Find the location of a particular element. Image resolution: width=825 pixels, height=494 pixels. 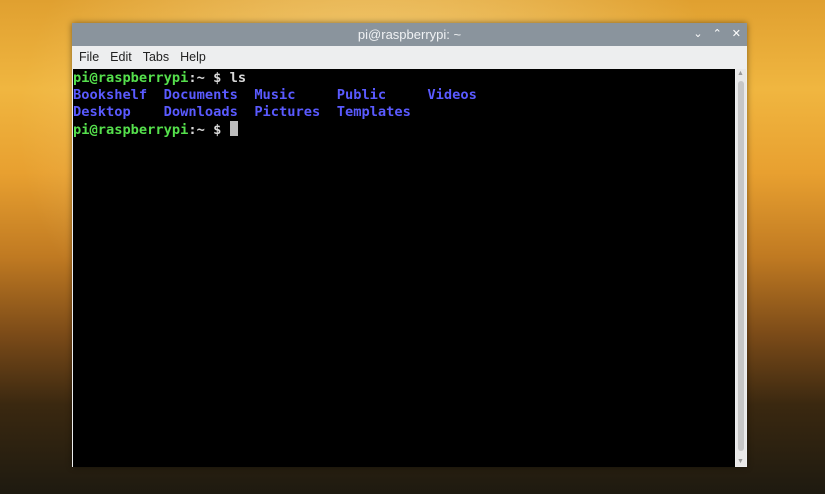

menu-help: Help is located at coordinates (193, 57).